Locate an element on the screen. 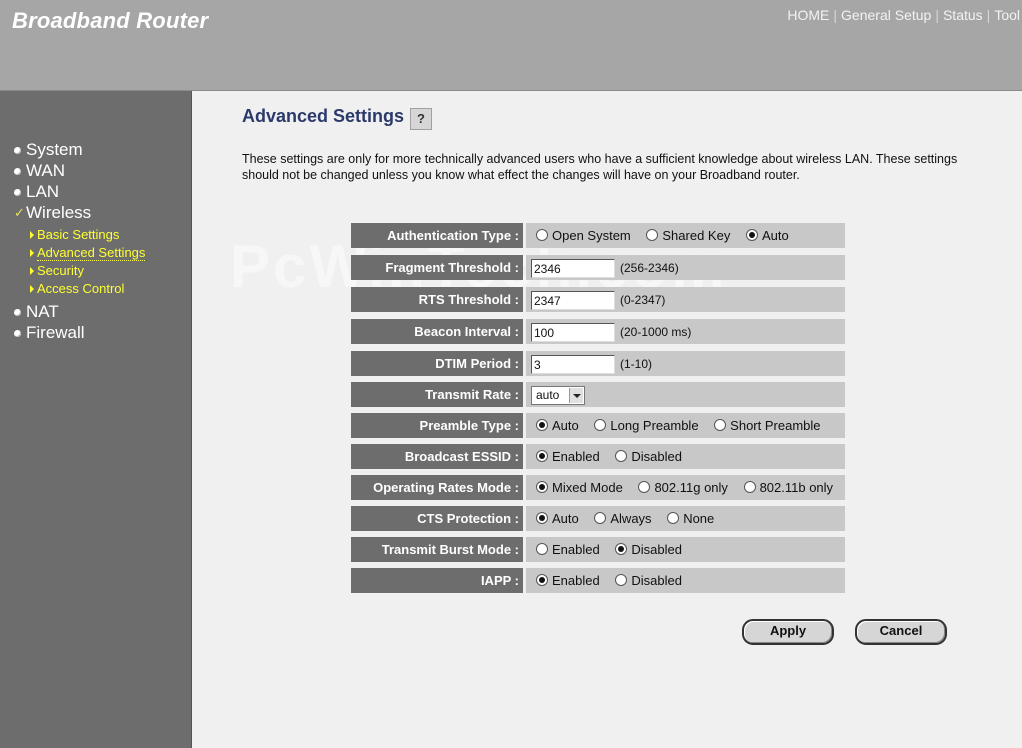 This screenshot has width=1022, height=748. sidebar-item-label: LAN is located at coordinates (43, 191).